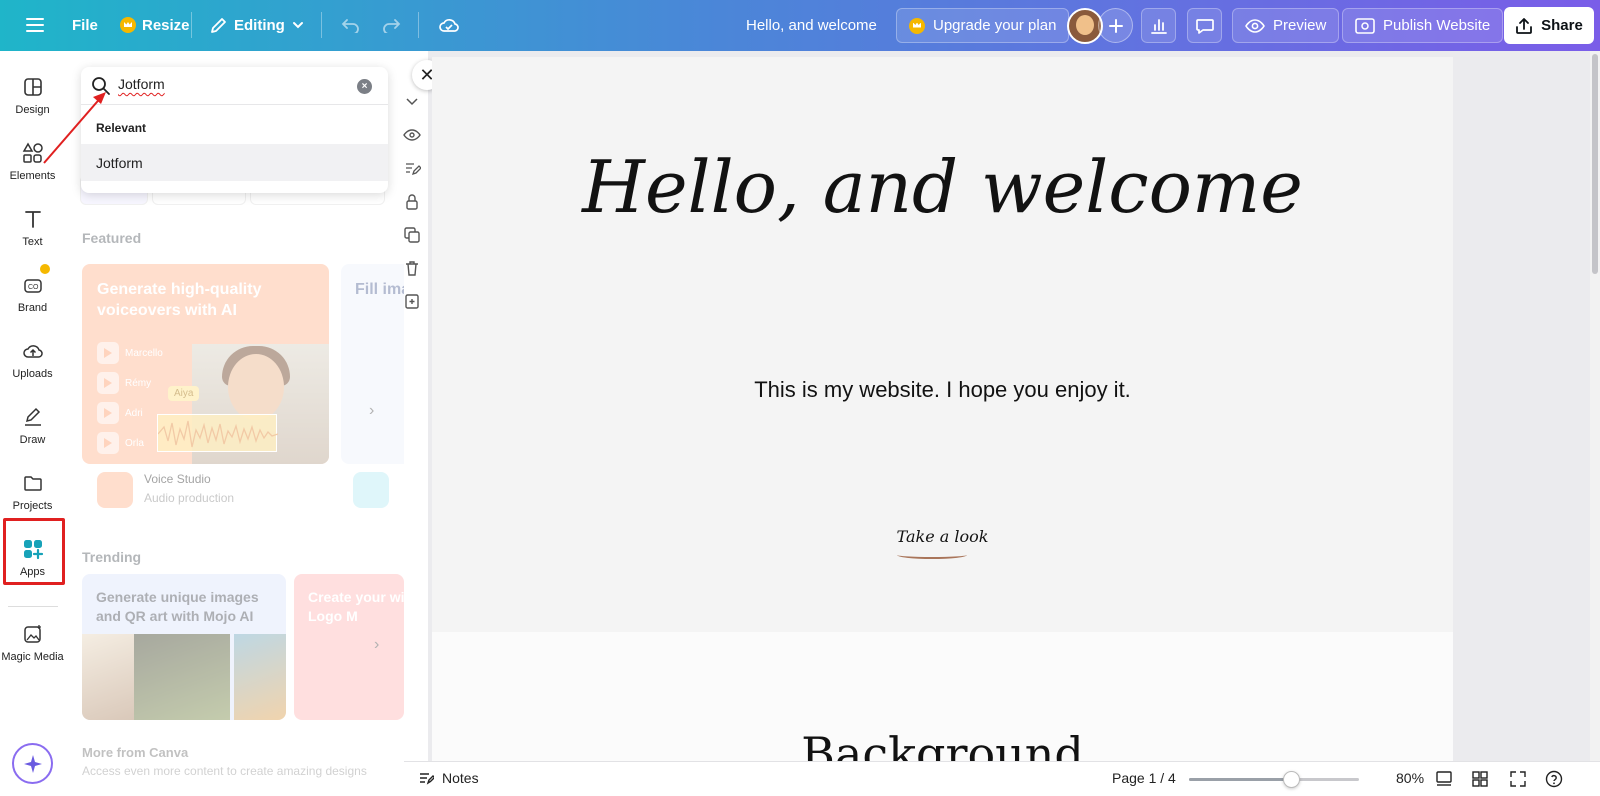  Describe the element at coordinates (189, 498) in the screenshot. I see `app-category: Audio production` at that location.